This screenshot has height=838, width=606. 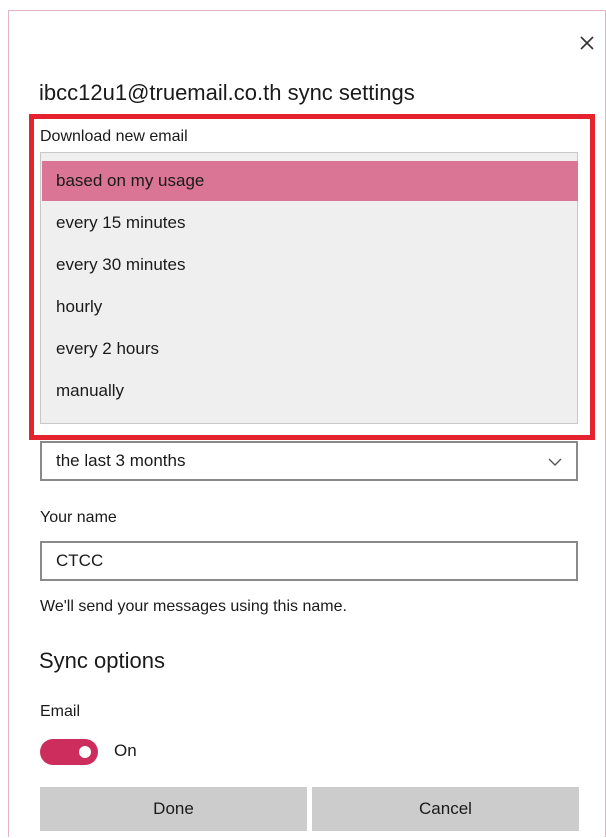 What do you see at coordinates (121, 460) in the screenshot?
I see `download-range-value: the last 3 months` at bounding box center [121, 460].